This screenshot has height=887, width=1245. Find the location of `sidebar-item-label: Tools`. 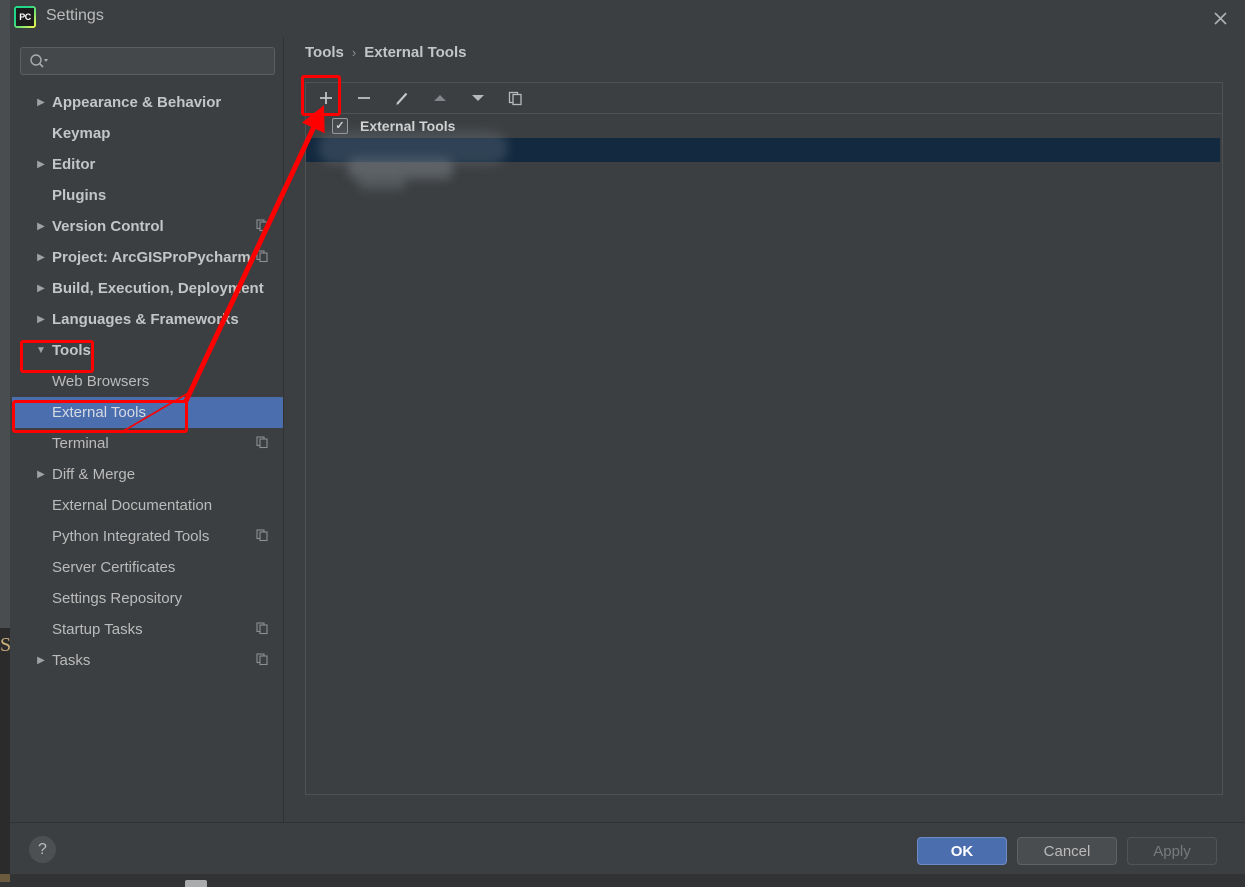

sidebar-item-label: Tools is located at coordinates (71, 350).